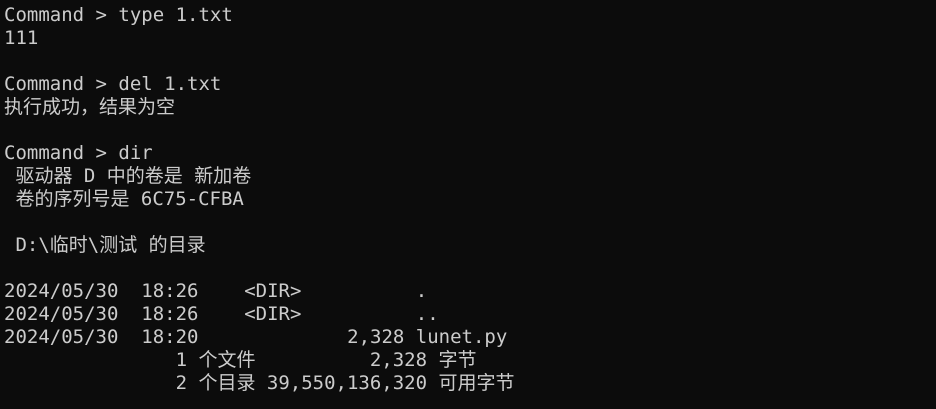 This screenshot has width=936, height=409. I want to click on dir-entry-parent: 2024/05/30 18:26 <DIR> .., so click(221, 314).